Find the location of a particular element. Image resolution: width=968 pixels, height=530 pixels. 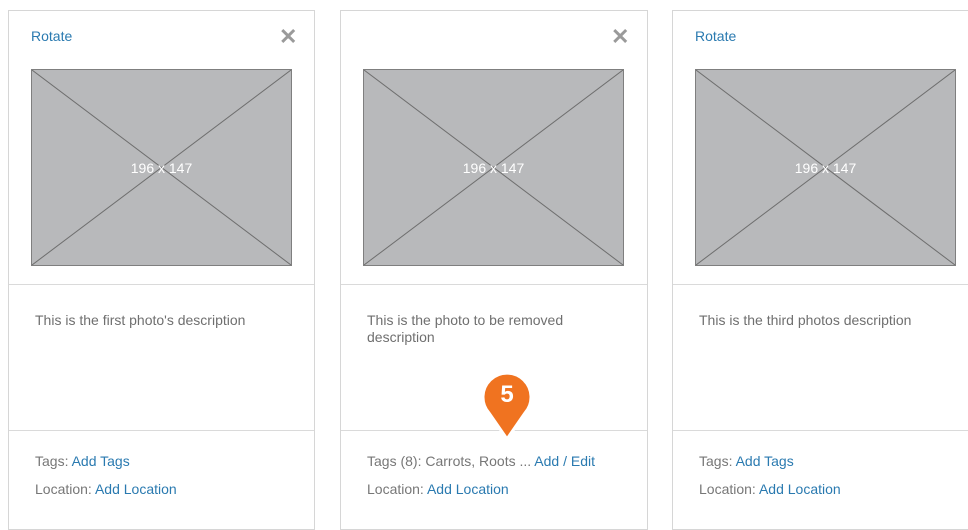

edit-tags-link: Add / Edit is located at coordinates (564, 461).